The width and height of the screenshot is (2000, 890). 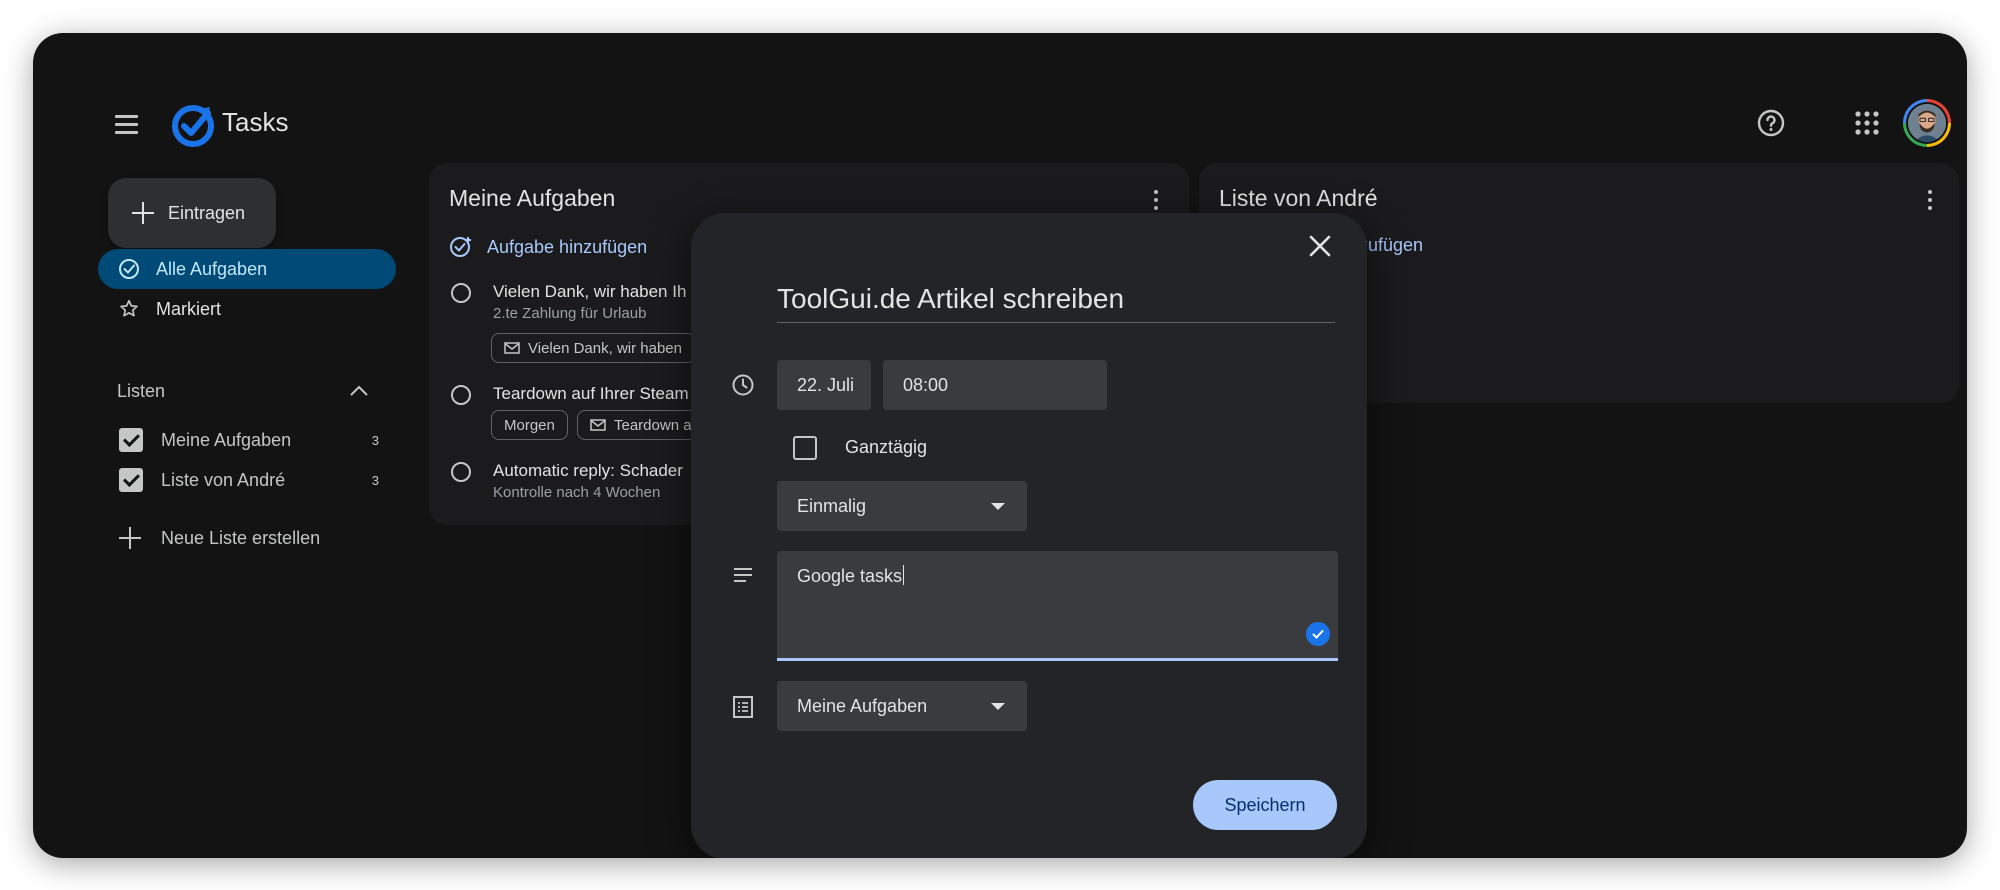 What do you see at coordinates (567, 246) in the screenshot?
I see `add-task-label: Aufgabe hinzufügen` at bounding box center [567, 246].